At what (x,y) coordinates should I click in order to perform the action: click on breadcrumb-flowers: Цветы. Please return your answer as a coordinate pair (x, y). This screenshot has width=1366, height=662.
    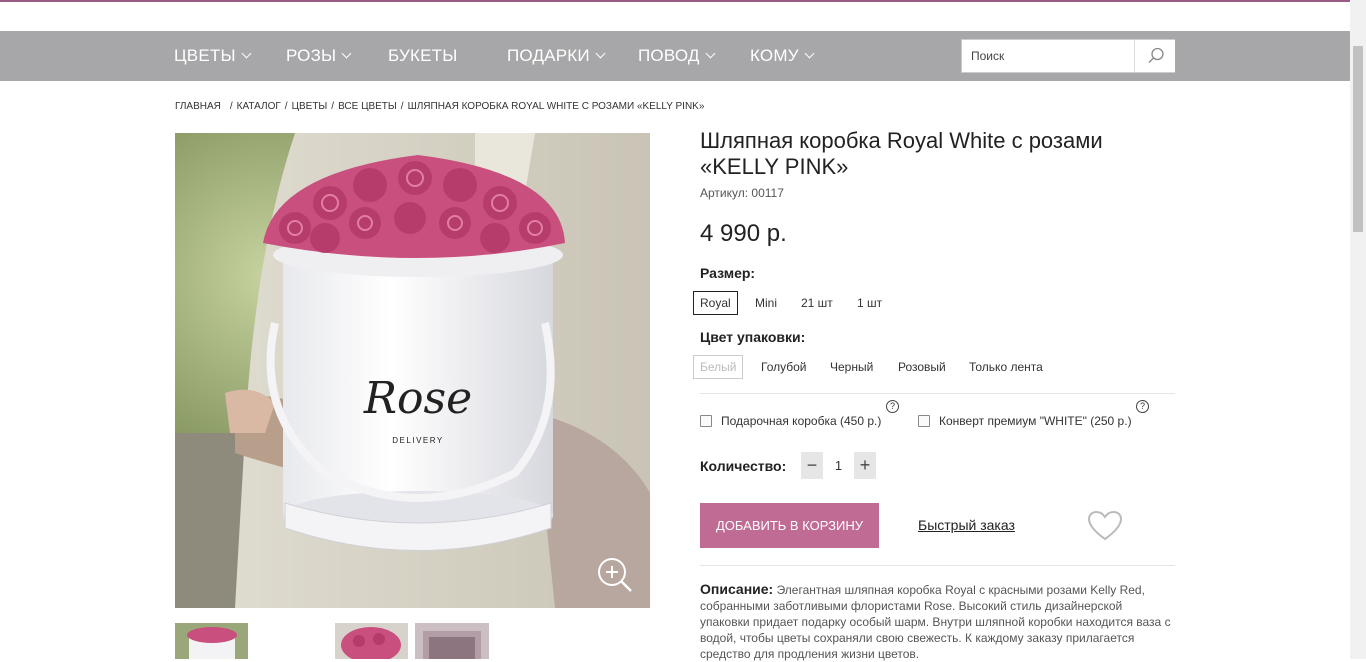
    Looking at the image, I should click on (310, 106).